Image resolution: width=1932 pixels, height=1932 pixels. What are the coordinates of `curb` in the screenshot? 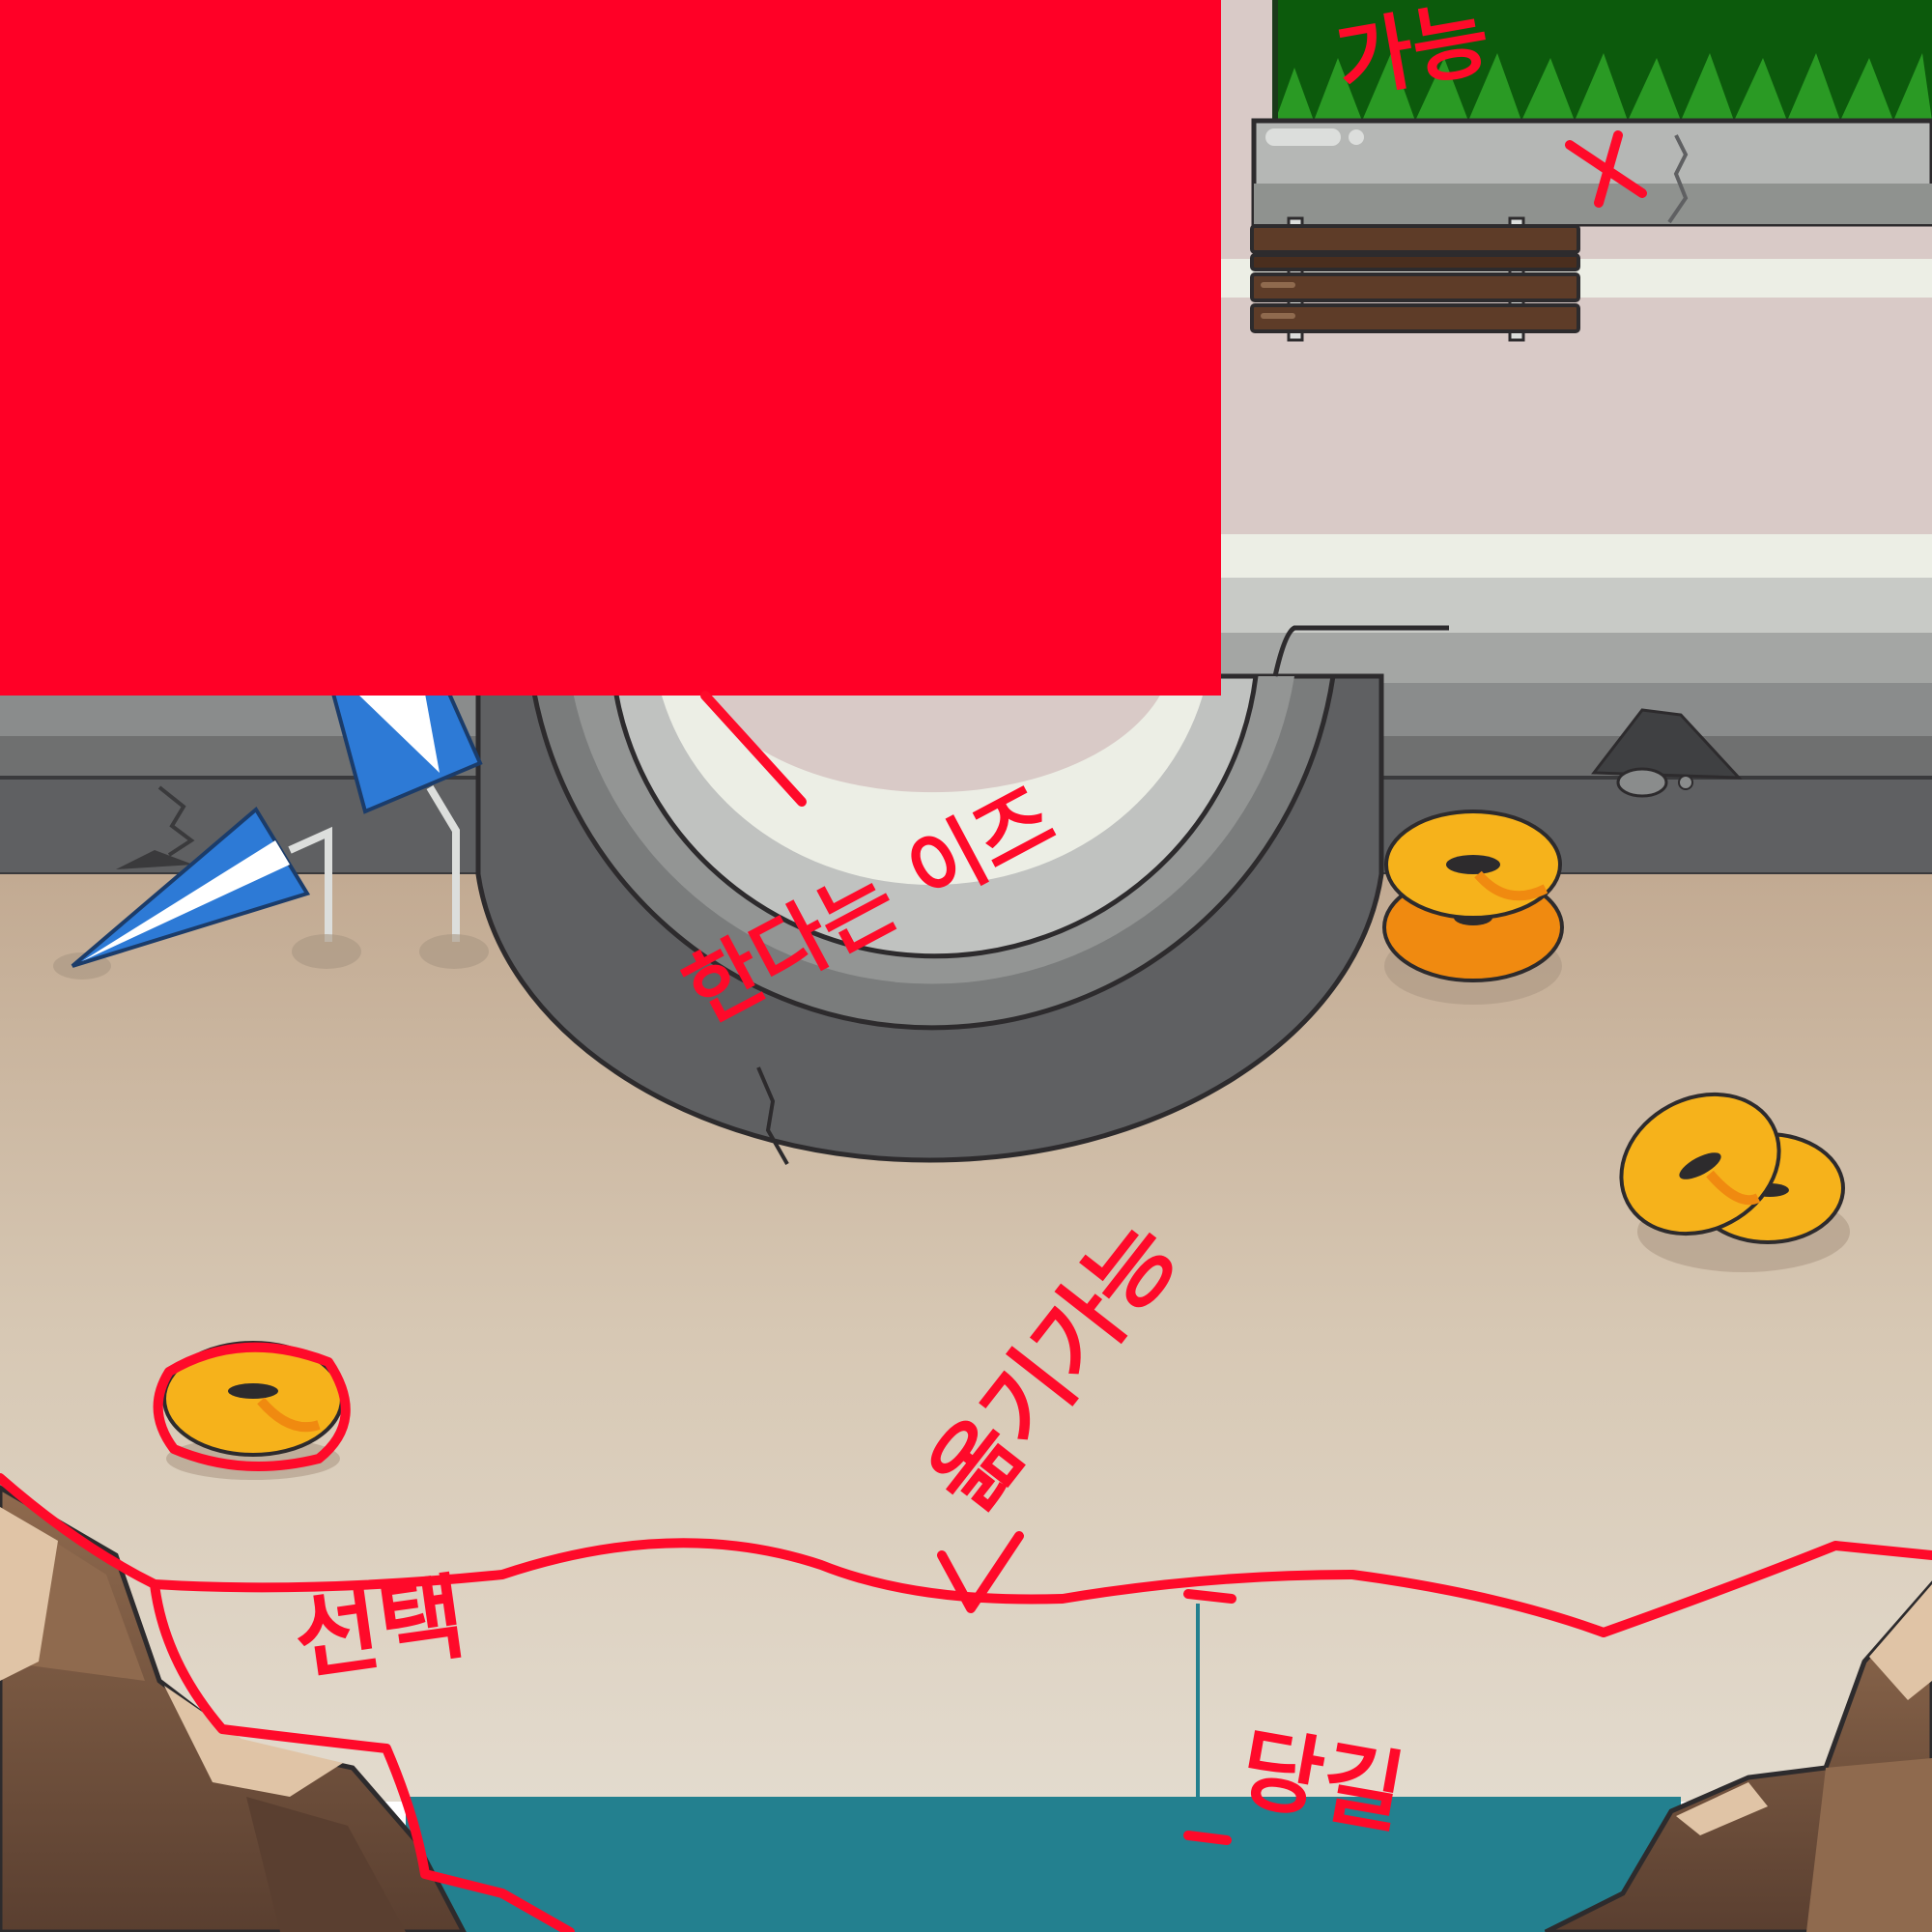 It's located at (1591, 172).